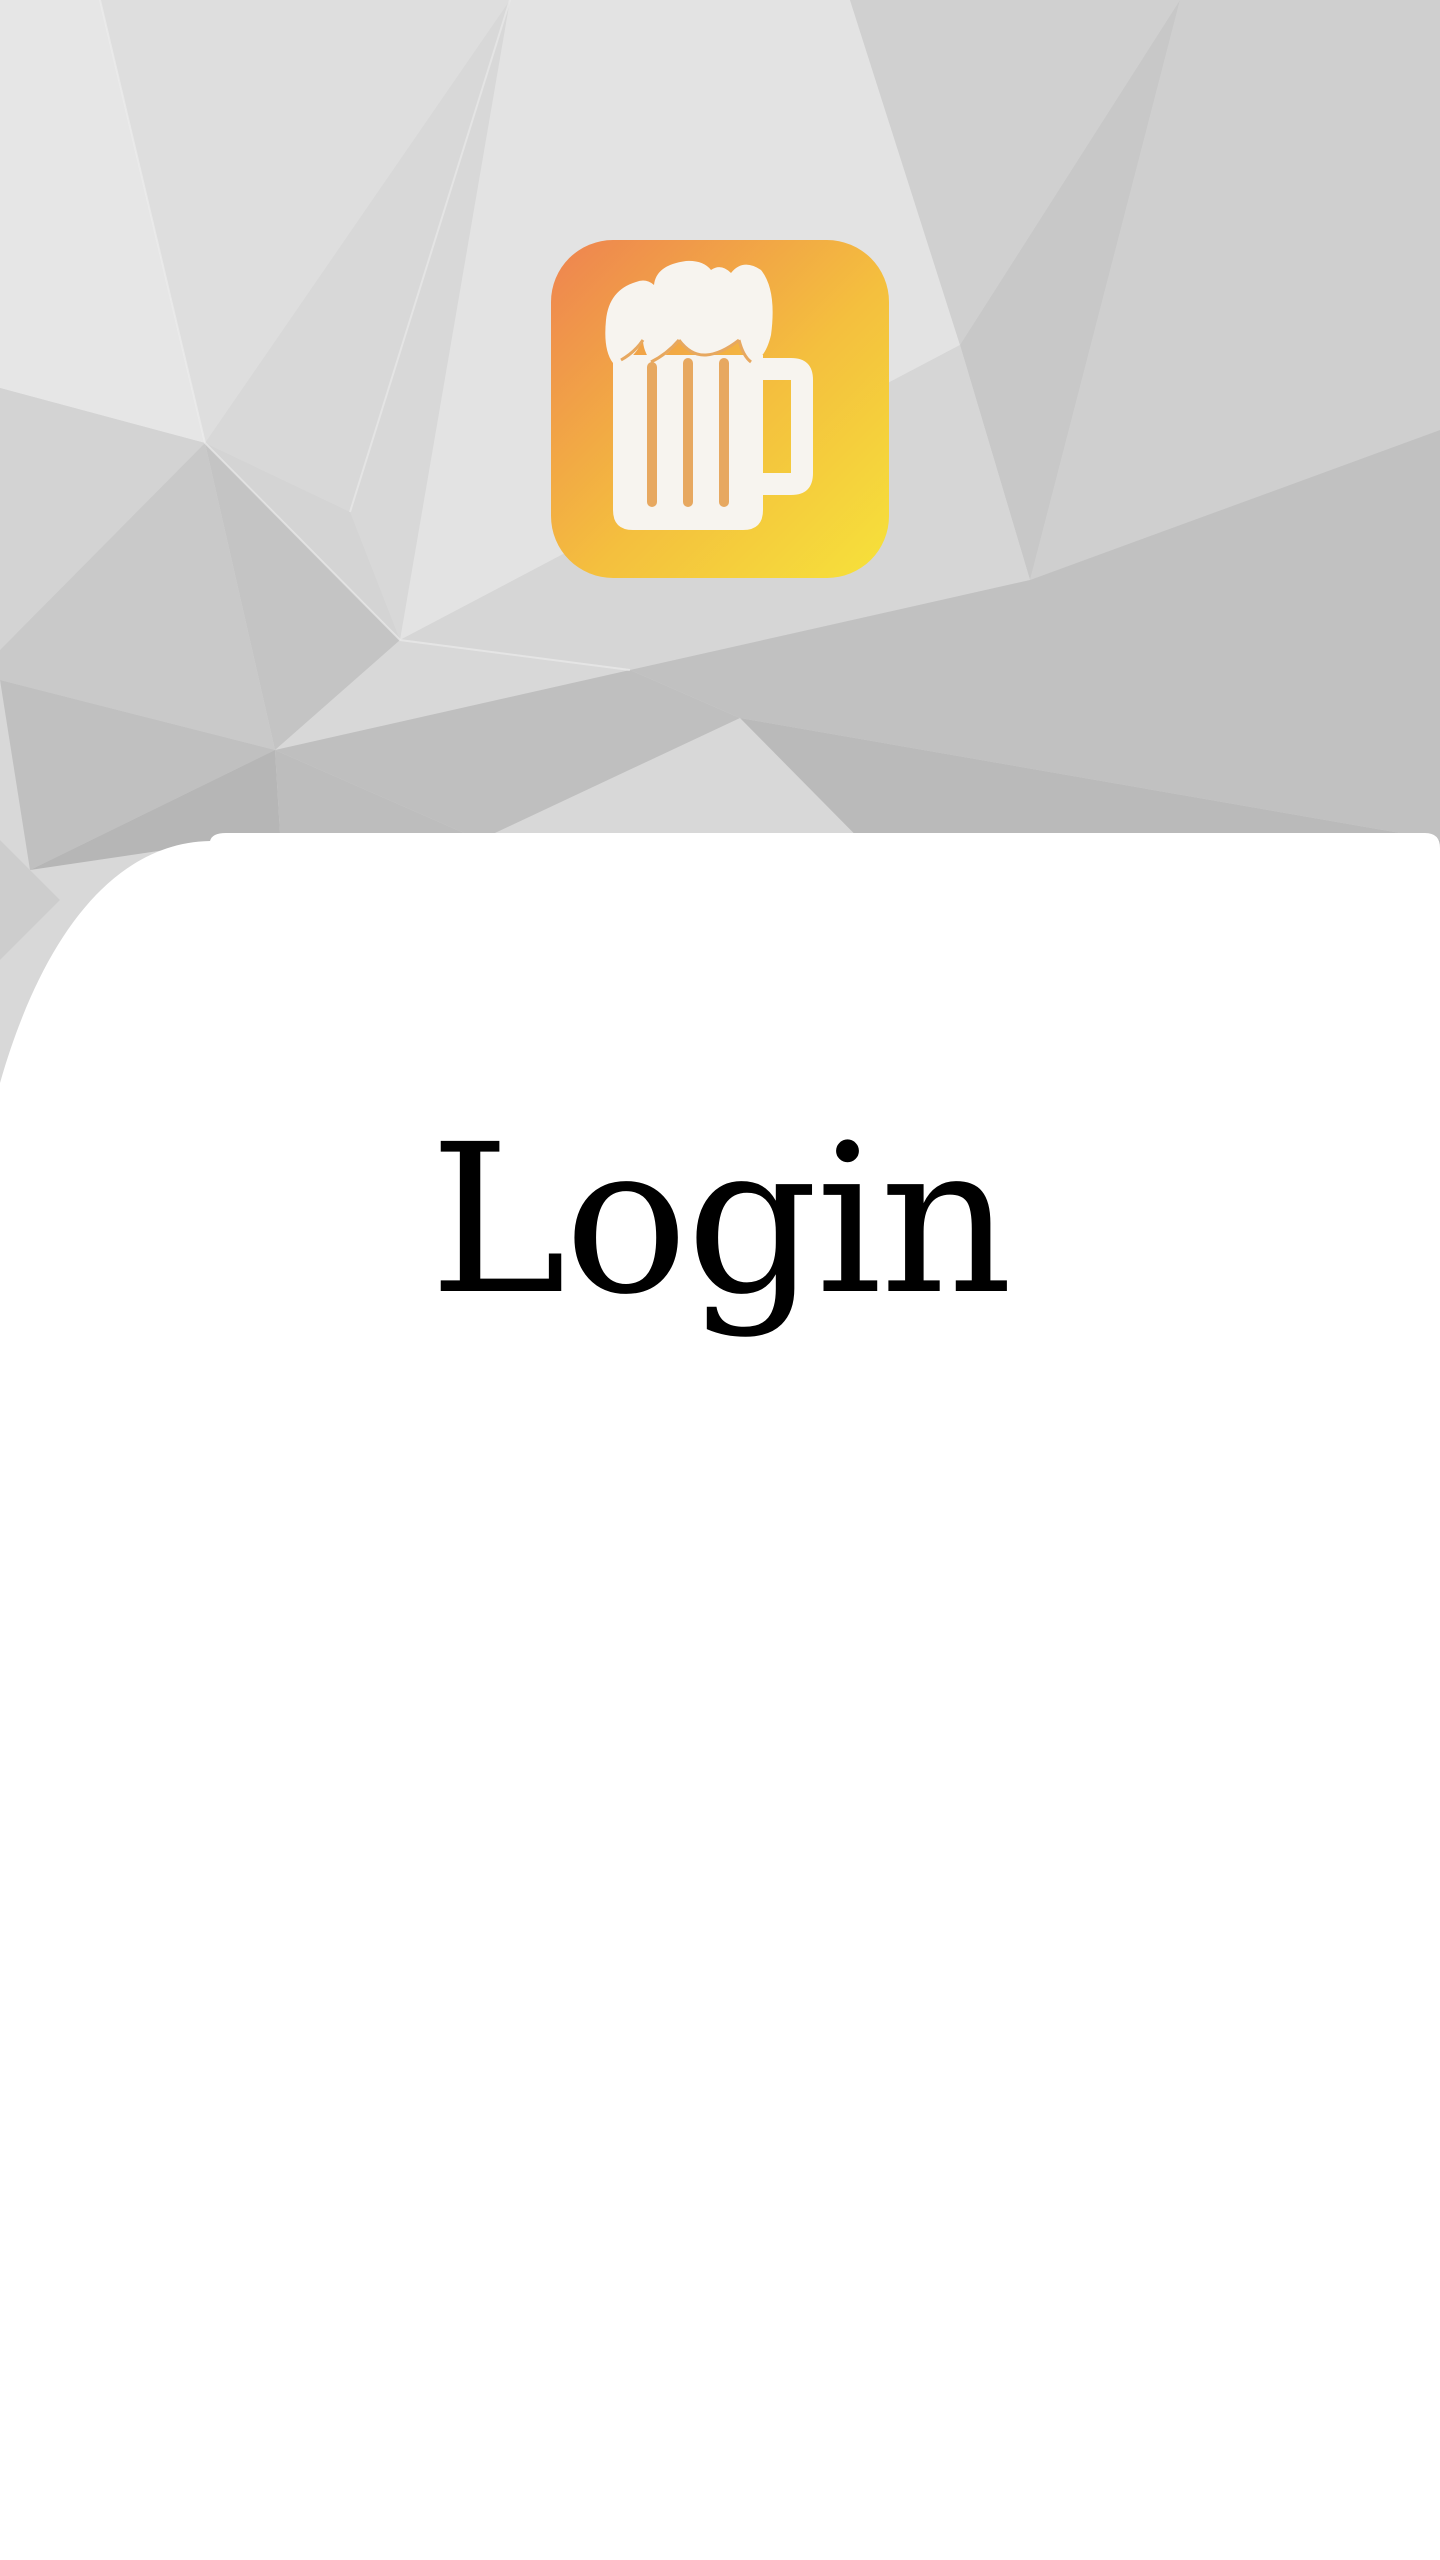 The width and height of the screenshot is (1440, 2560). I want to click on beer-mug-icon, so click(720, 409).